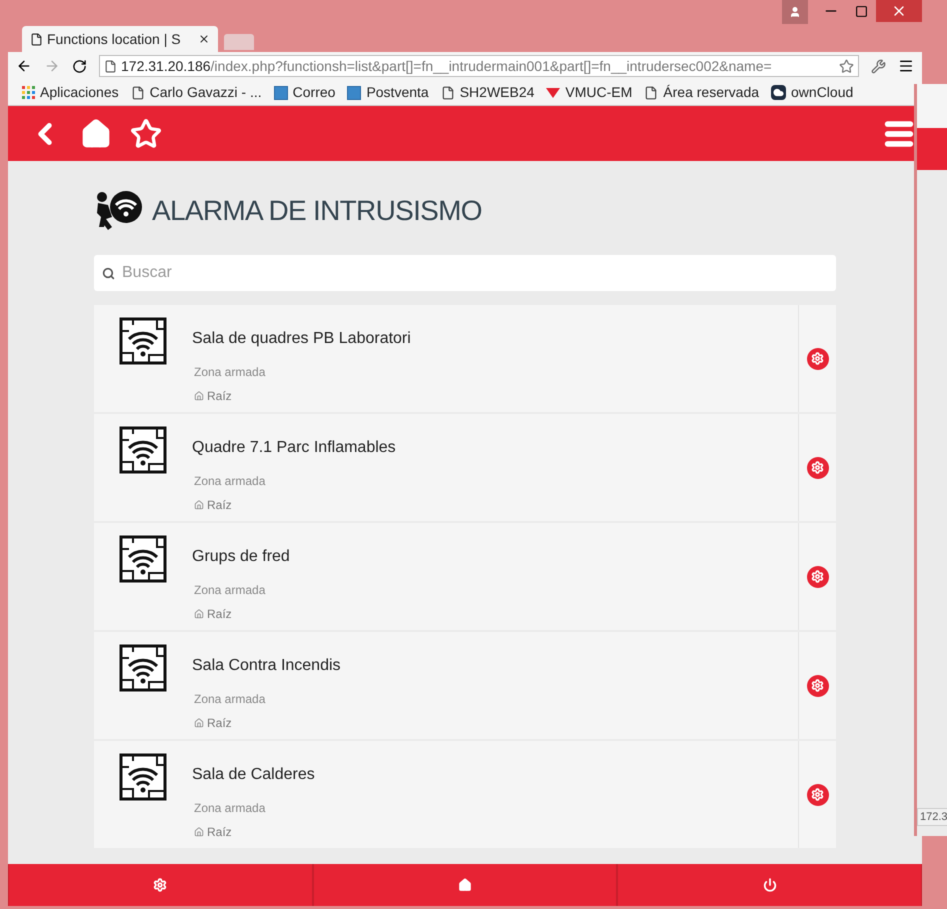  What do you see at coordinates (204, 39) in the screenshot?
I see `close-icon` at bounding box center [204, 39].